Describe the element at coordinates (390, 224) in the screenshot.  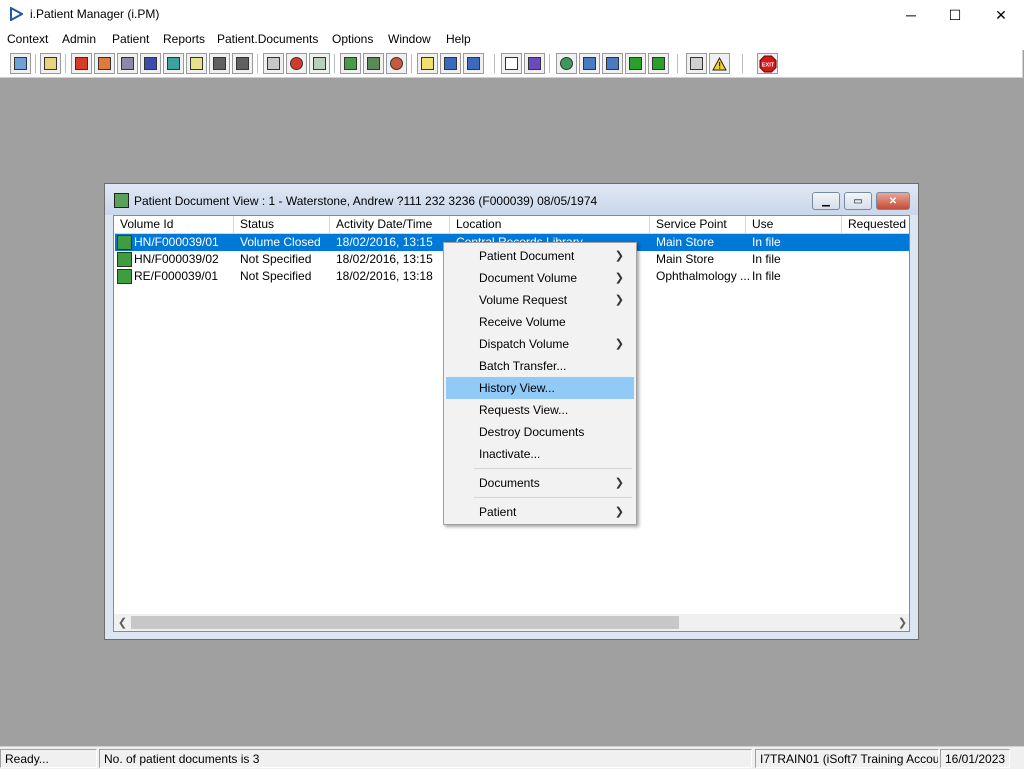
I see `column-activity-date: Activity Date/Time` at that location.